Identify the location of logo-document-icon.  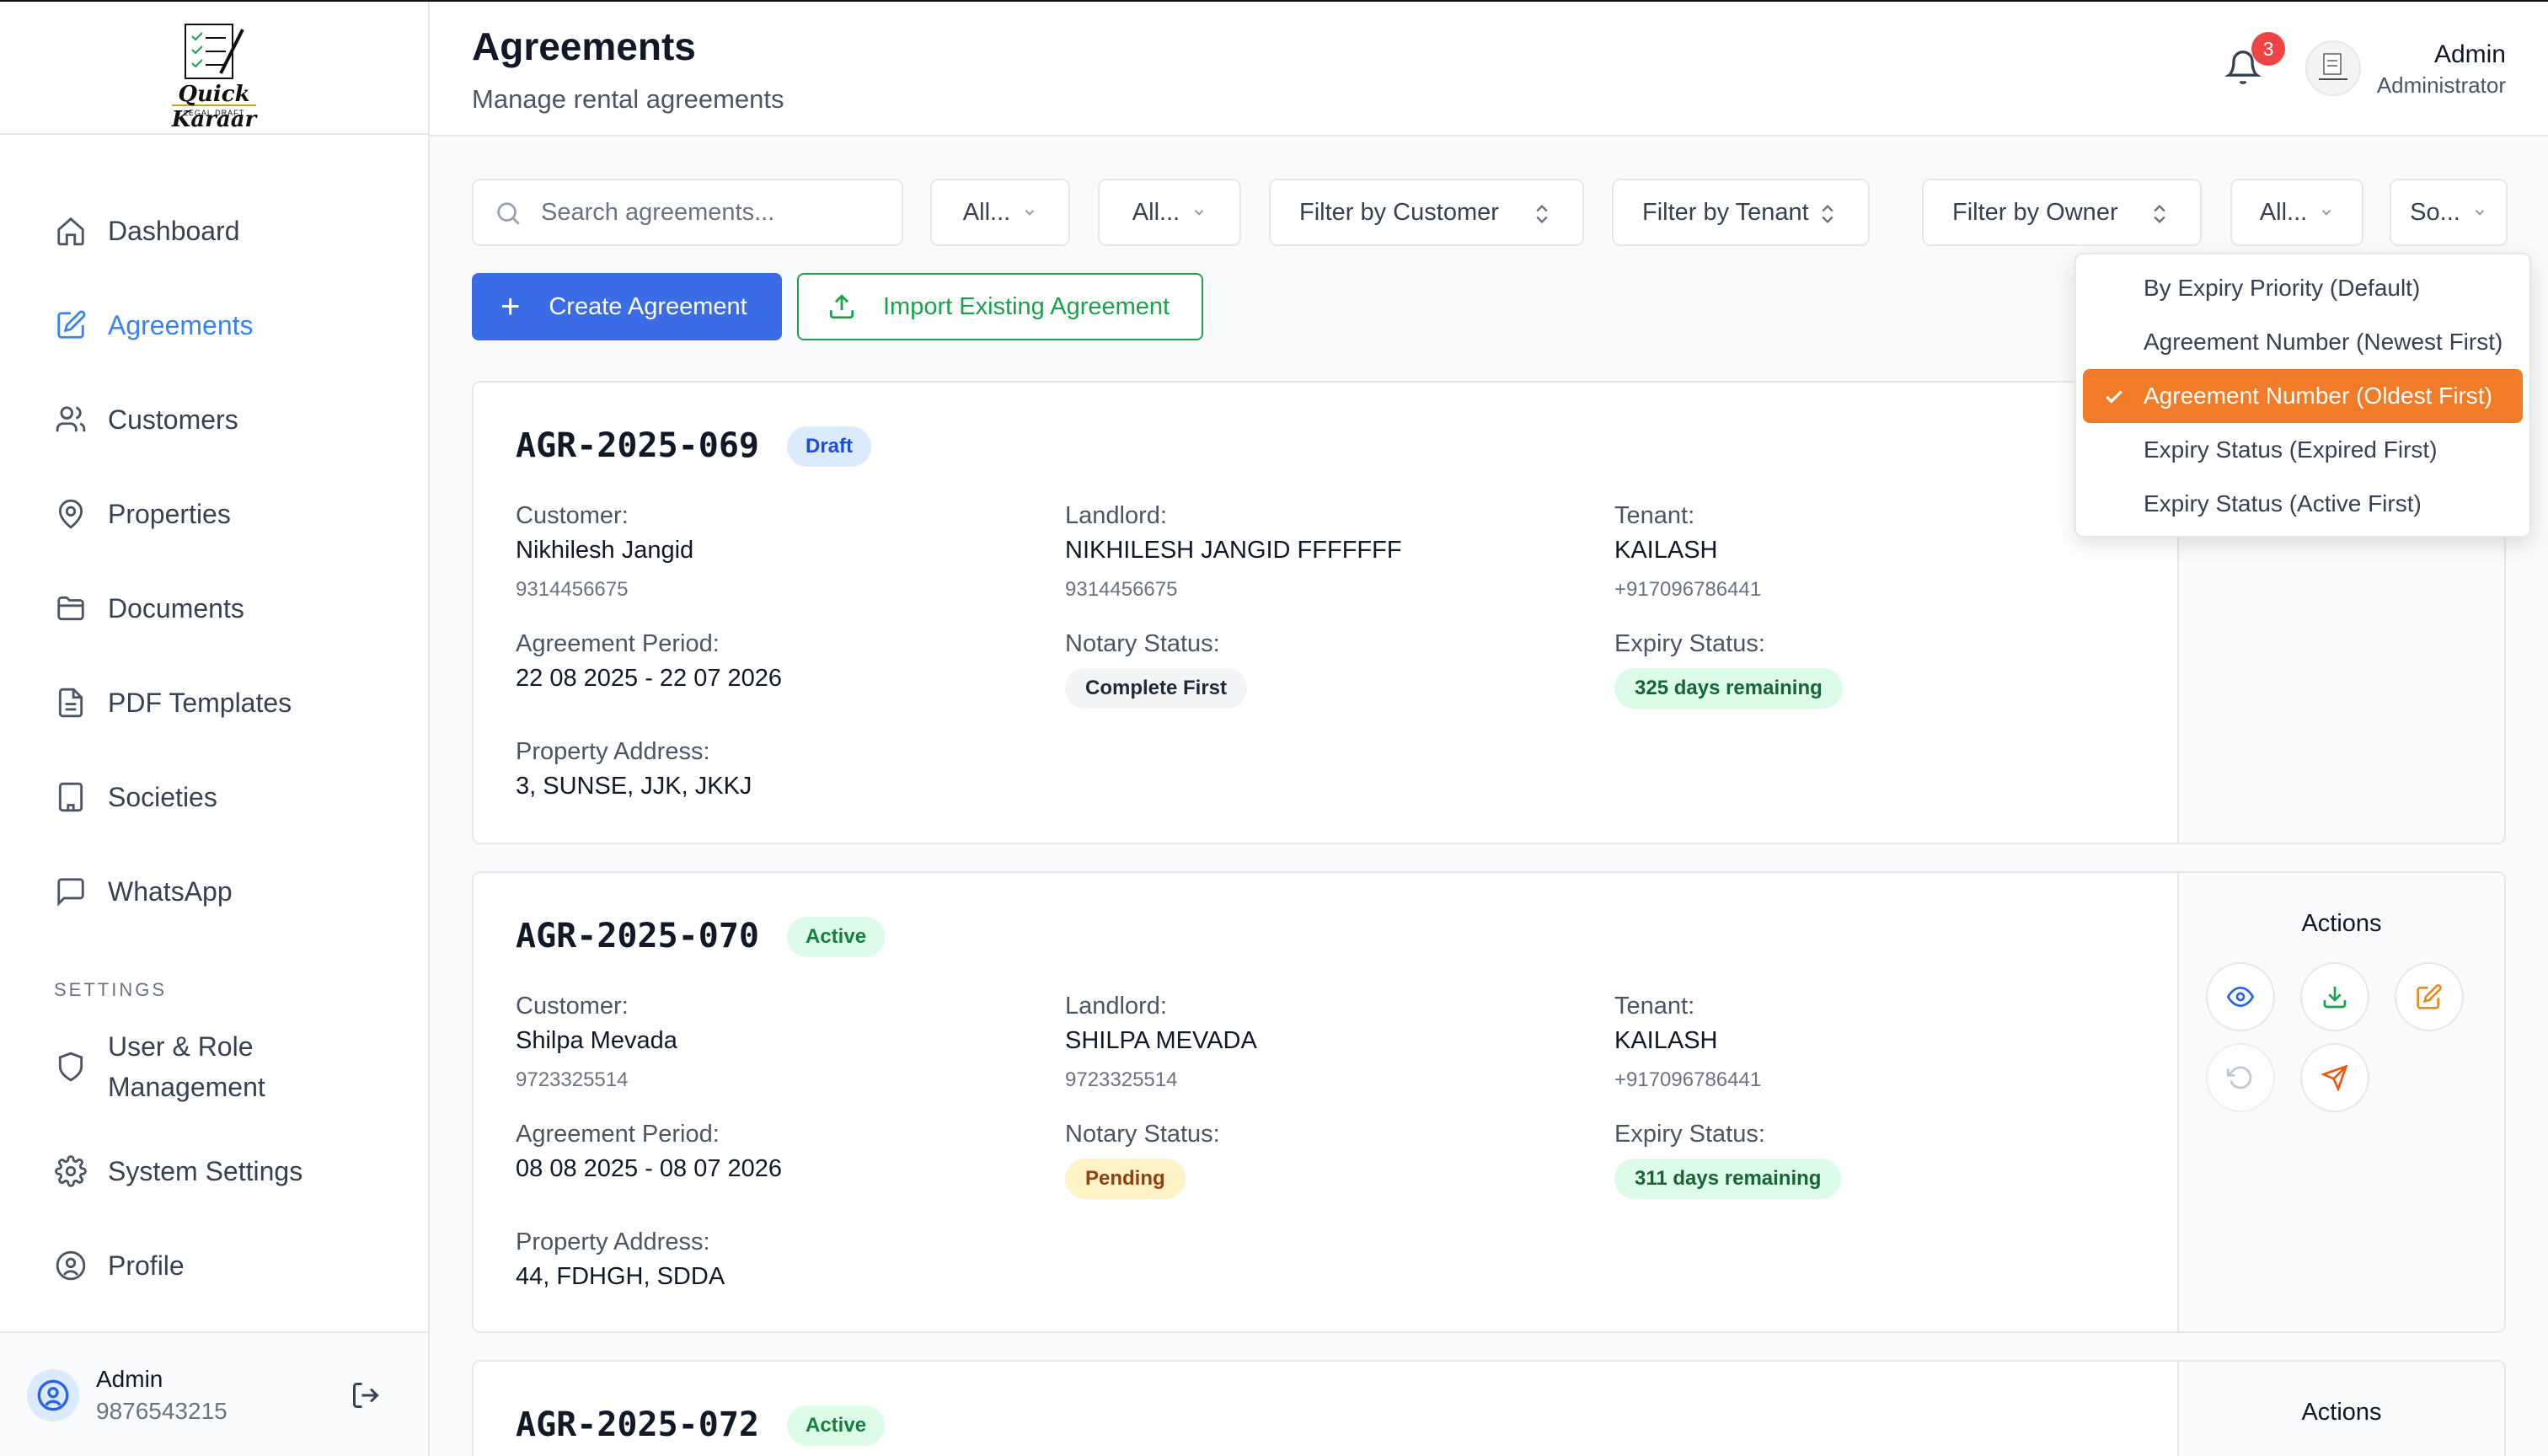
(2333, 66).